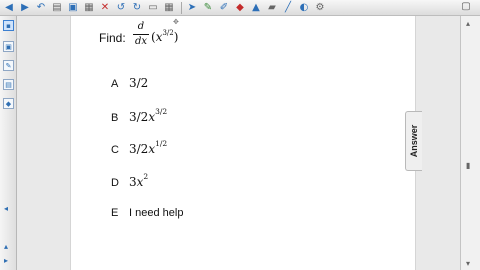 Image resolution: width=480 pixels, height=270 pixels. What do you see at coordinates (176, 22) in the screenshot?
I see `move-handle-icon: ✥` at bounding box center [176, 22].